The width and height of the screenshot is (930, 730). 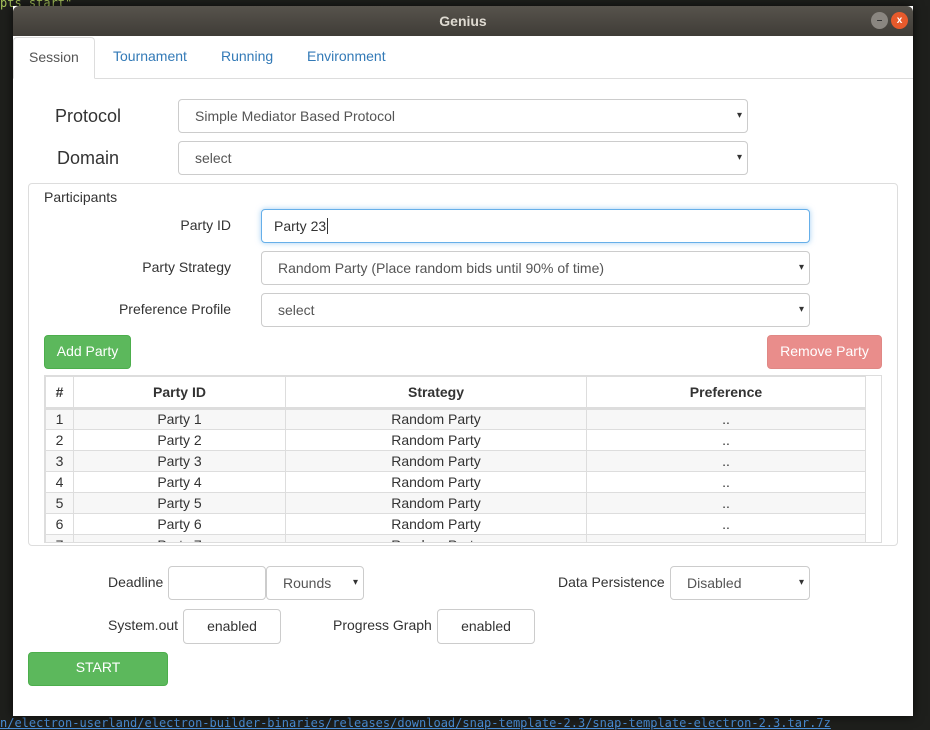 I want to click on preference-profile-label: Preference Profile, so click(x=174, y=309).